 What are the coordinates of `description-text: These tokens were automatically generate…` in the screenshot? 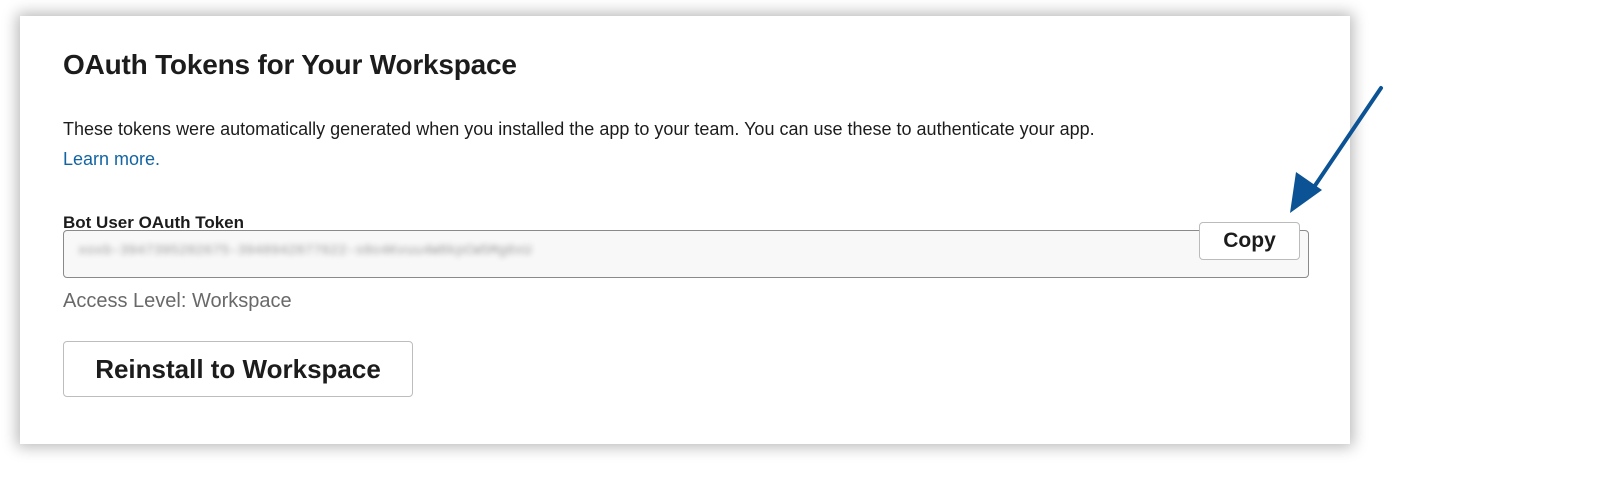 It's located at (579, 129).